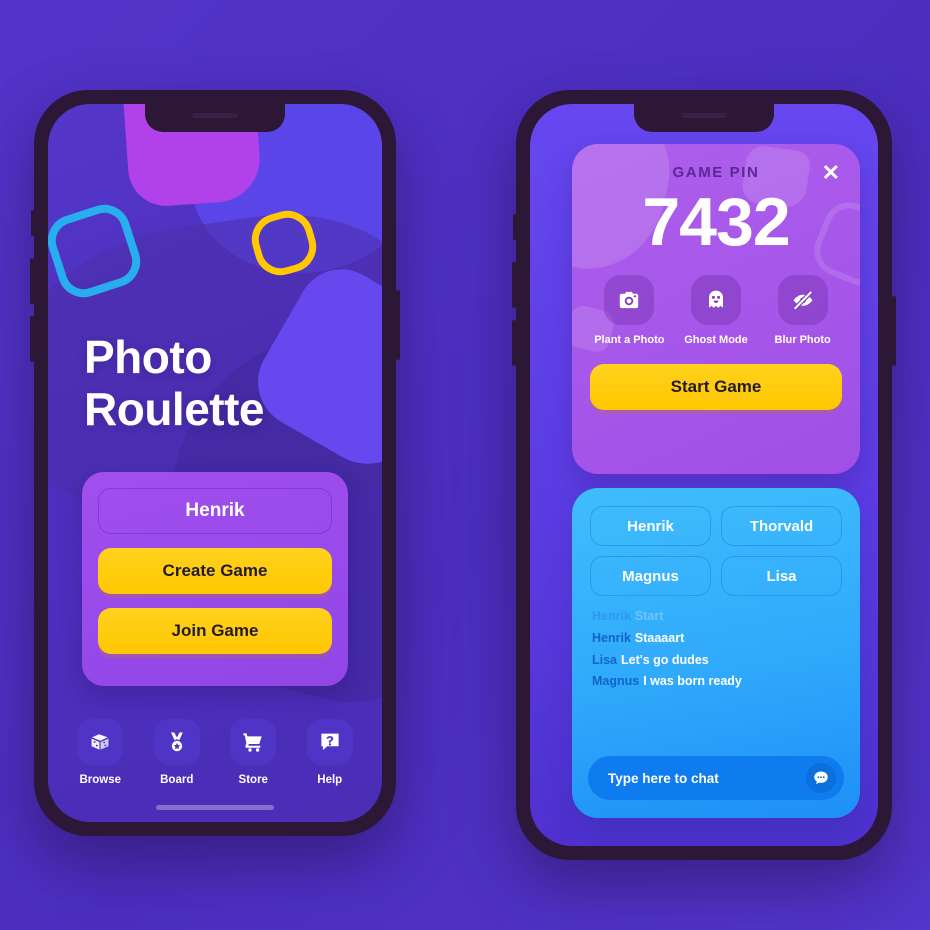 This screenshot has height=930, width=930. What do you see at coordinates (659, 637) in the screenshot?
I see `chat-text: Staaaart` at bounding box center [659, 637].